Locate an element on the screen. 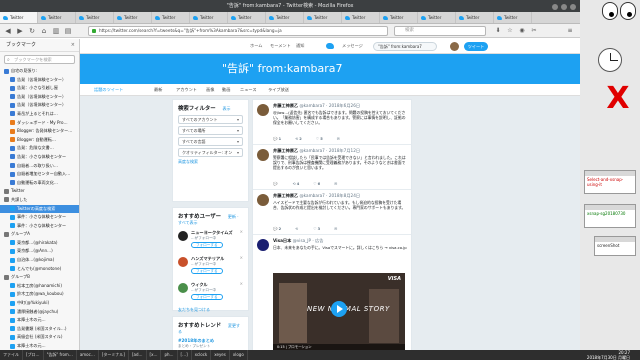  bookmark-item: Twitter is located at coordinates (39, 191).